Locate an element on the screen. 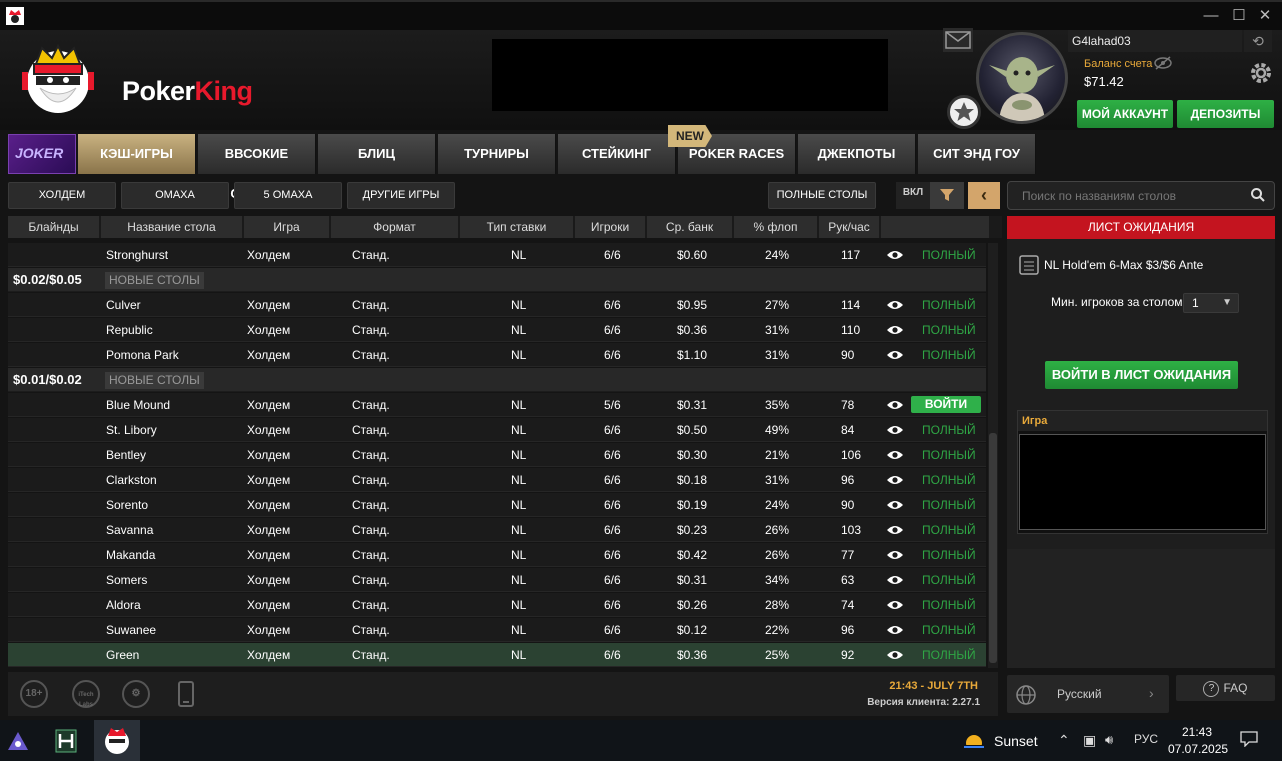 This screenshot has height=761, width=1282. col-avg-pot: Ср. банк is located at coordinates (689, 227).